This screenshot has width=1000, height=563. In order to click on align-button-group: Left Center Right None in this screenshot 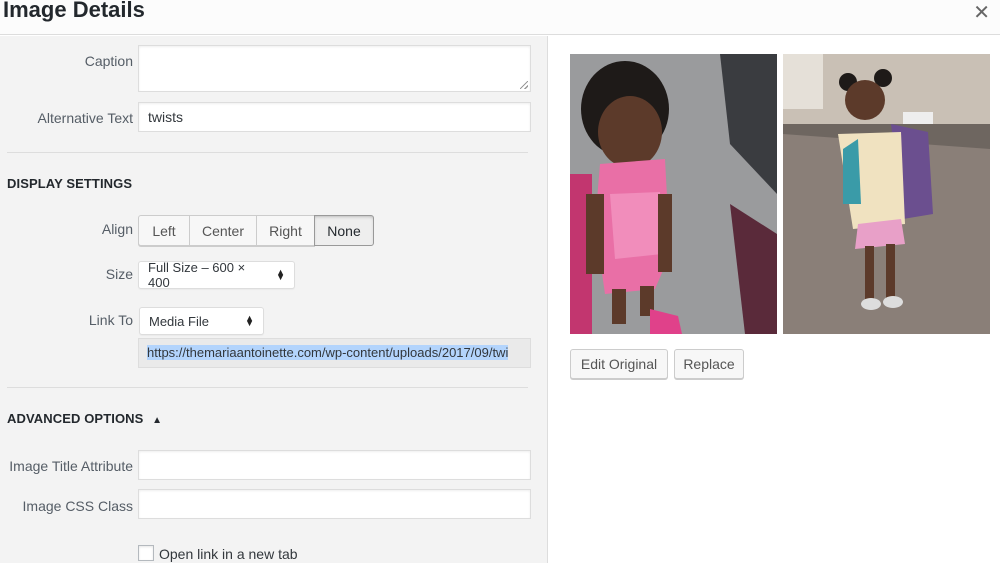, I will do `click(256, 230)`.